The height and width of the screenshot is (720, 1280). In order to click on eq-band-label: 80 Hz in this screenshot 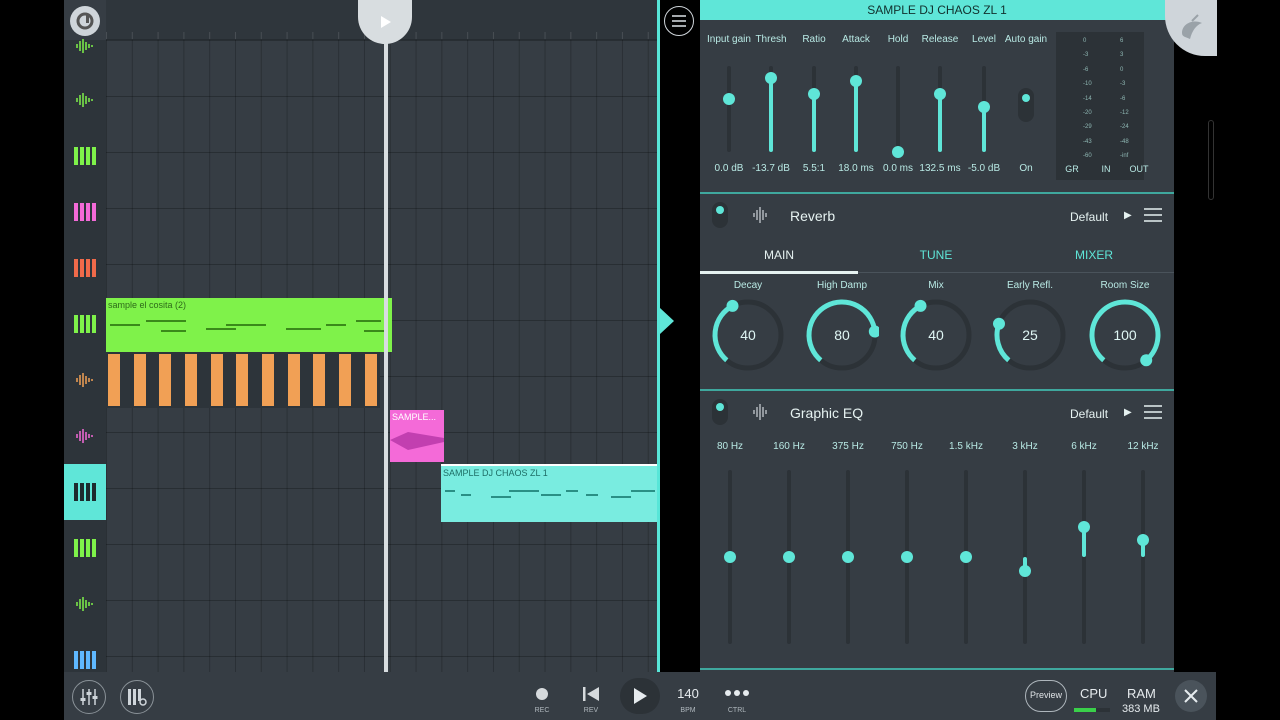, I will do `click(730, 446)`.